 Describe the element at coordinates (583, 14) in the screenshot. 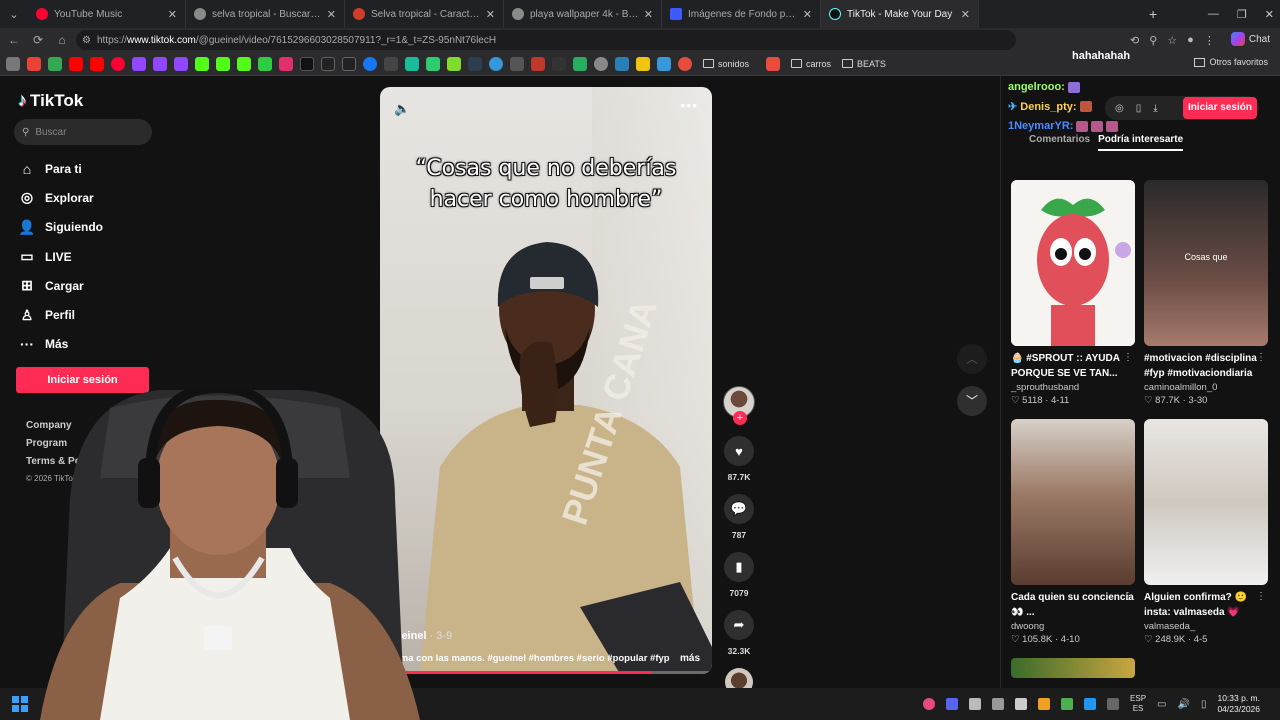

I see `browser-tab: playa wallpaper 4k - Buscar con G ✕` at that location.